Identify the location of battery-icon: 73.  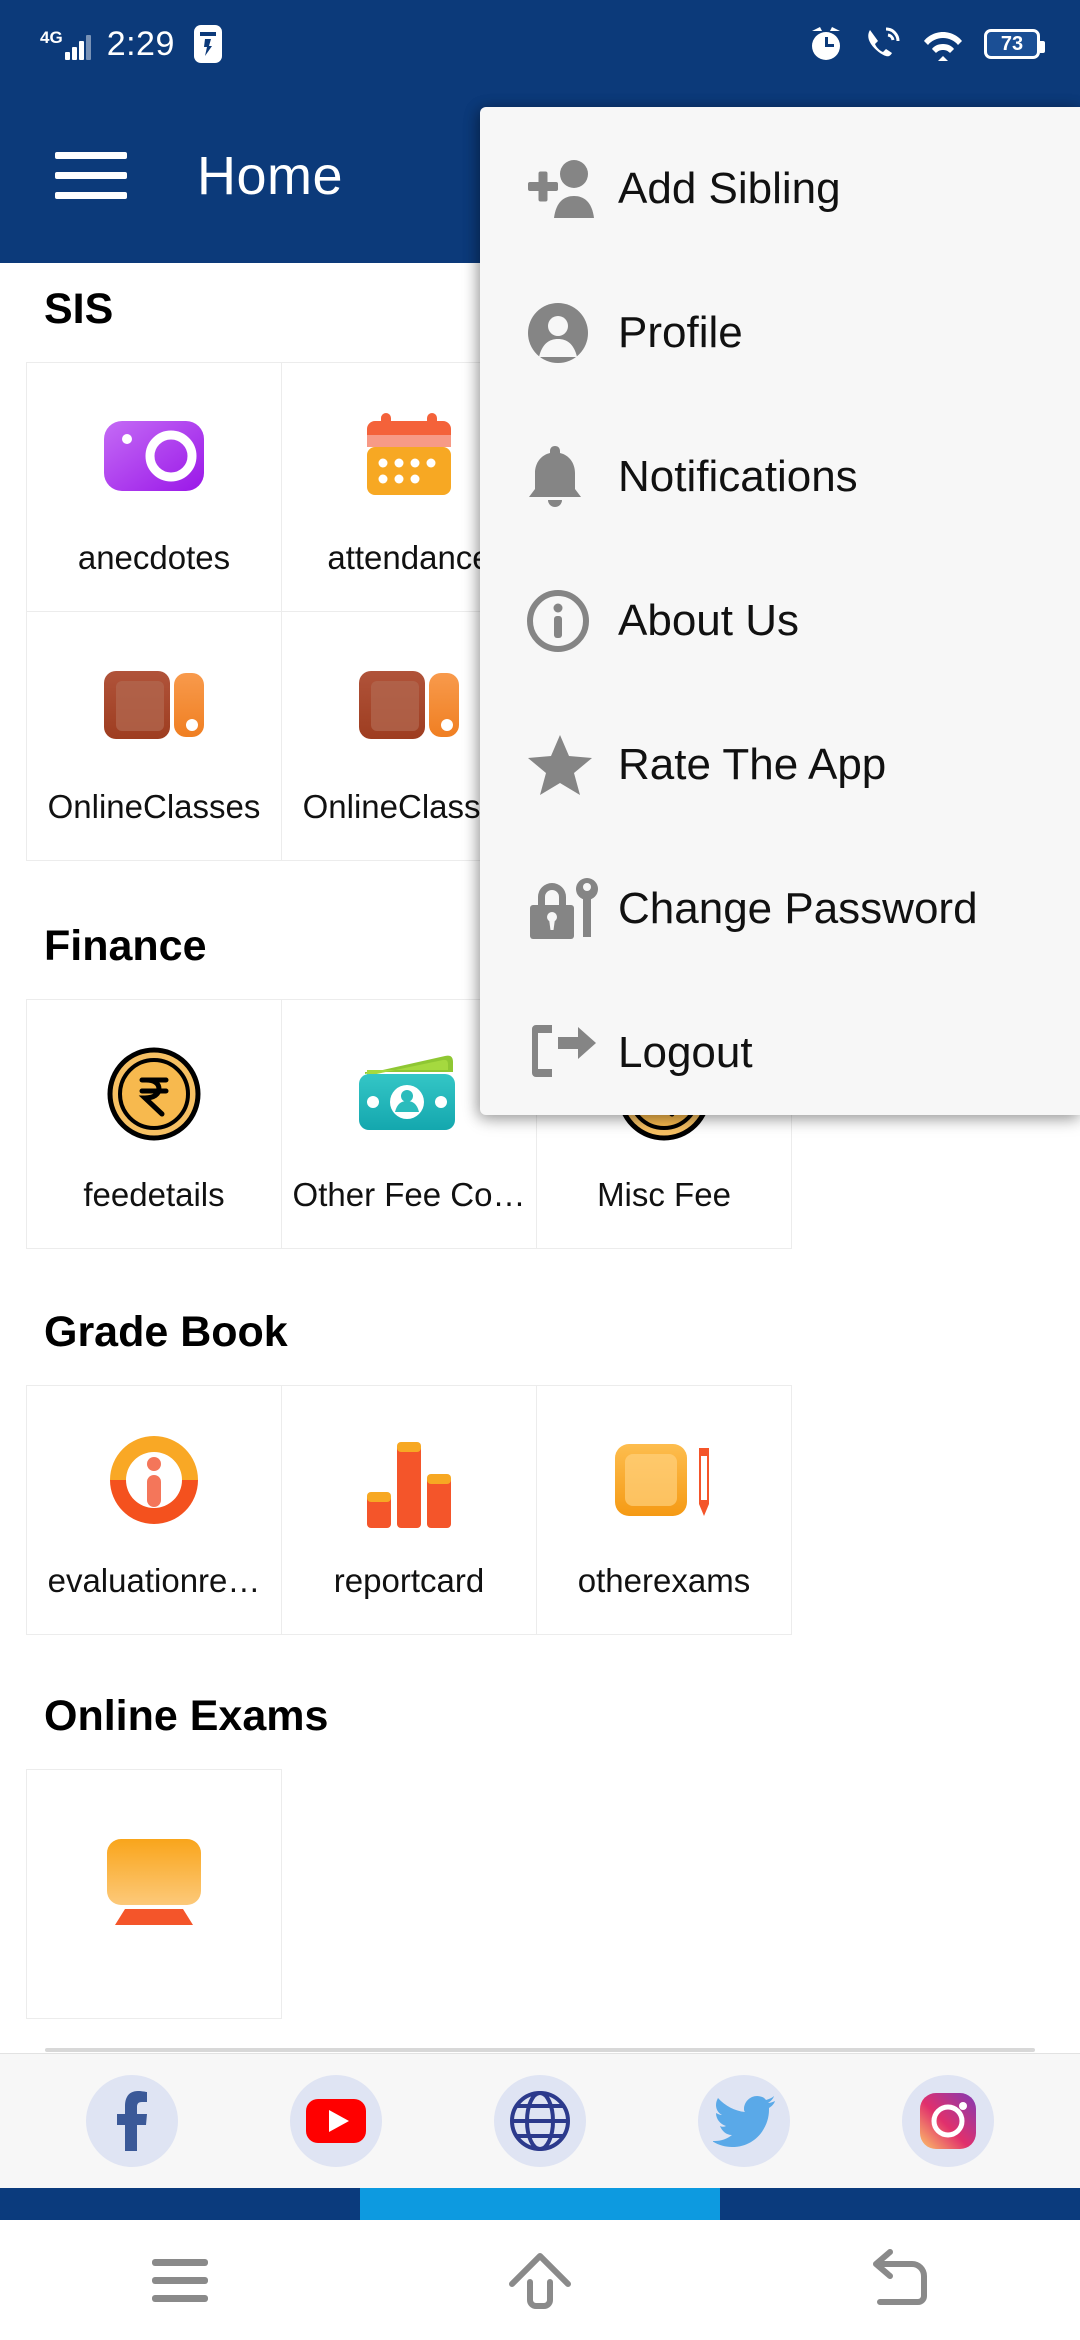
(1014, 44).